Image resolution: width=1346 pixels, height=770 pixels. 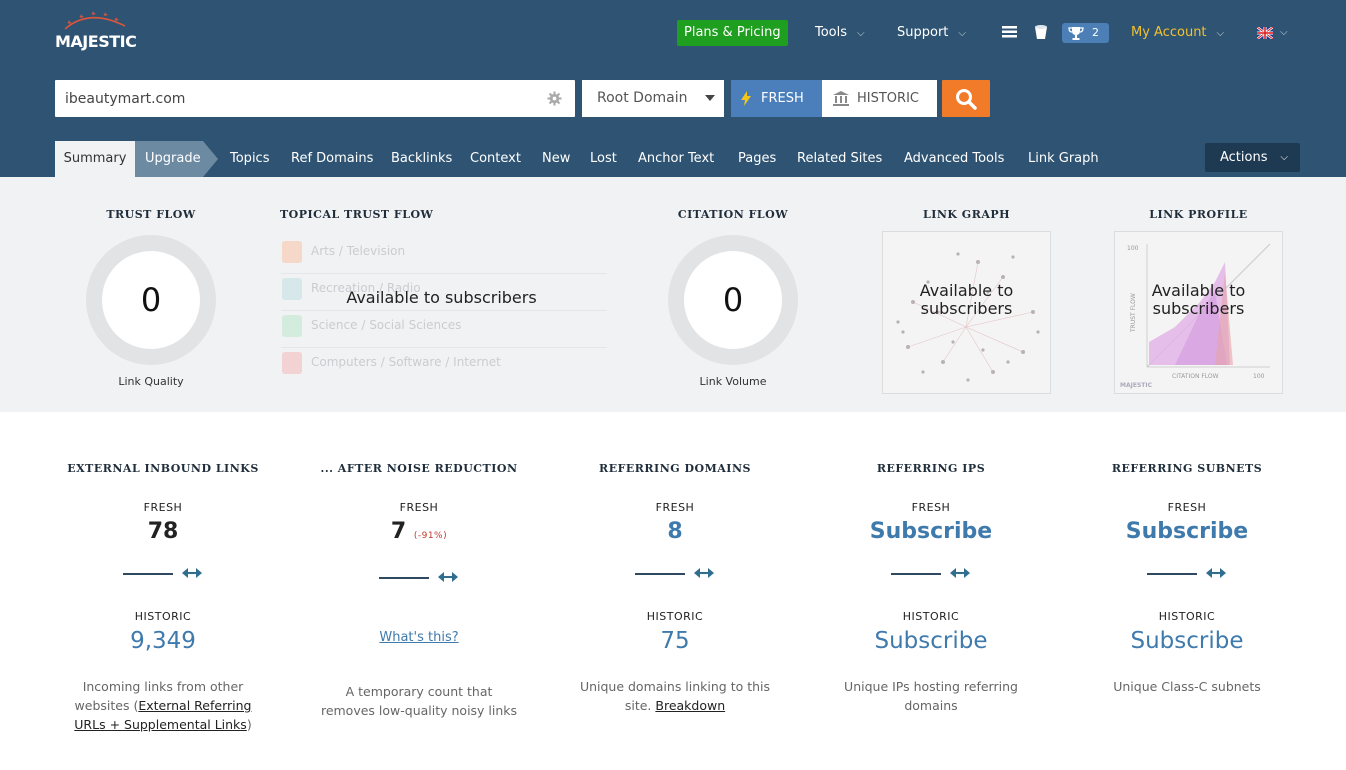 I want to click on lightning-icon, so click(x=746, y=98).